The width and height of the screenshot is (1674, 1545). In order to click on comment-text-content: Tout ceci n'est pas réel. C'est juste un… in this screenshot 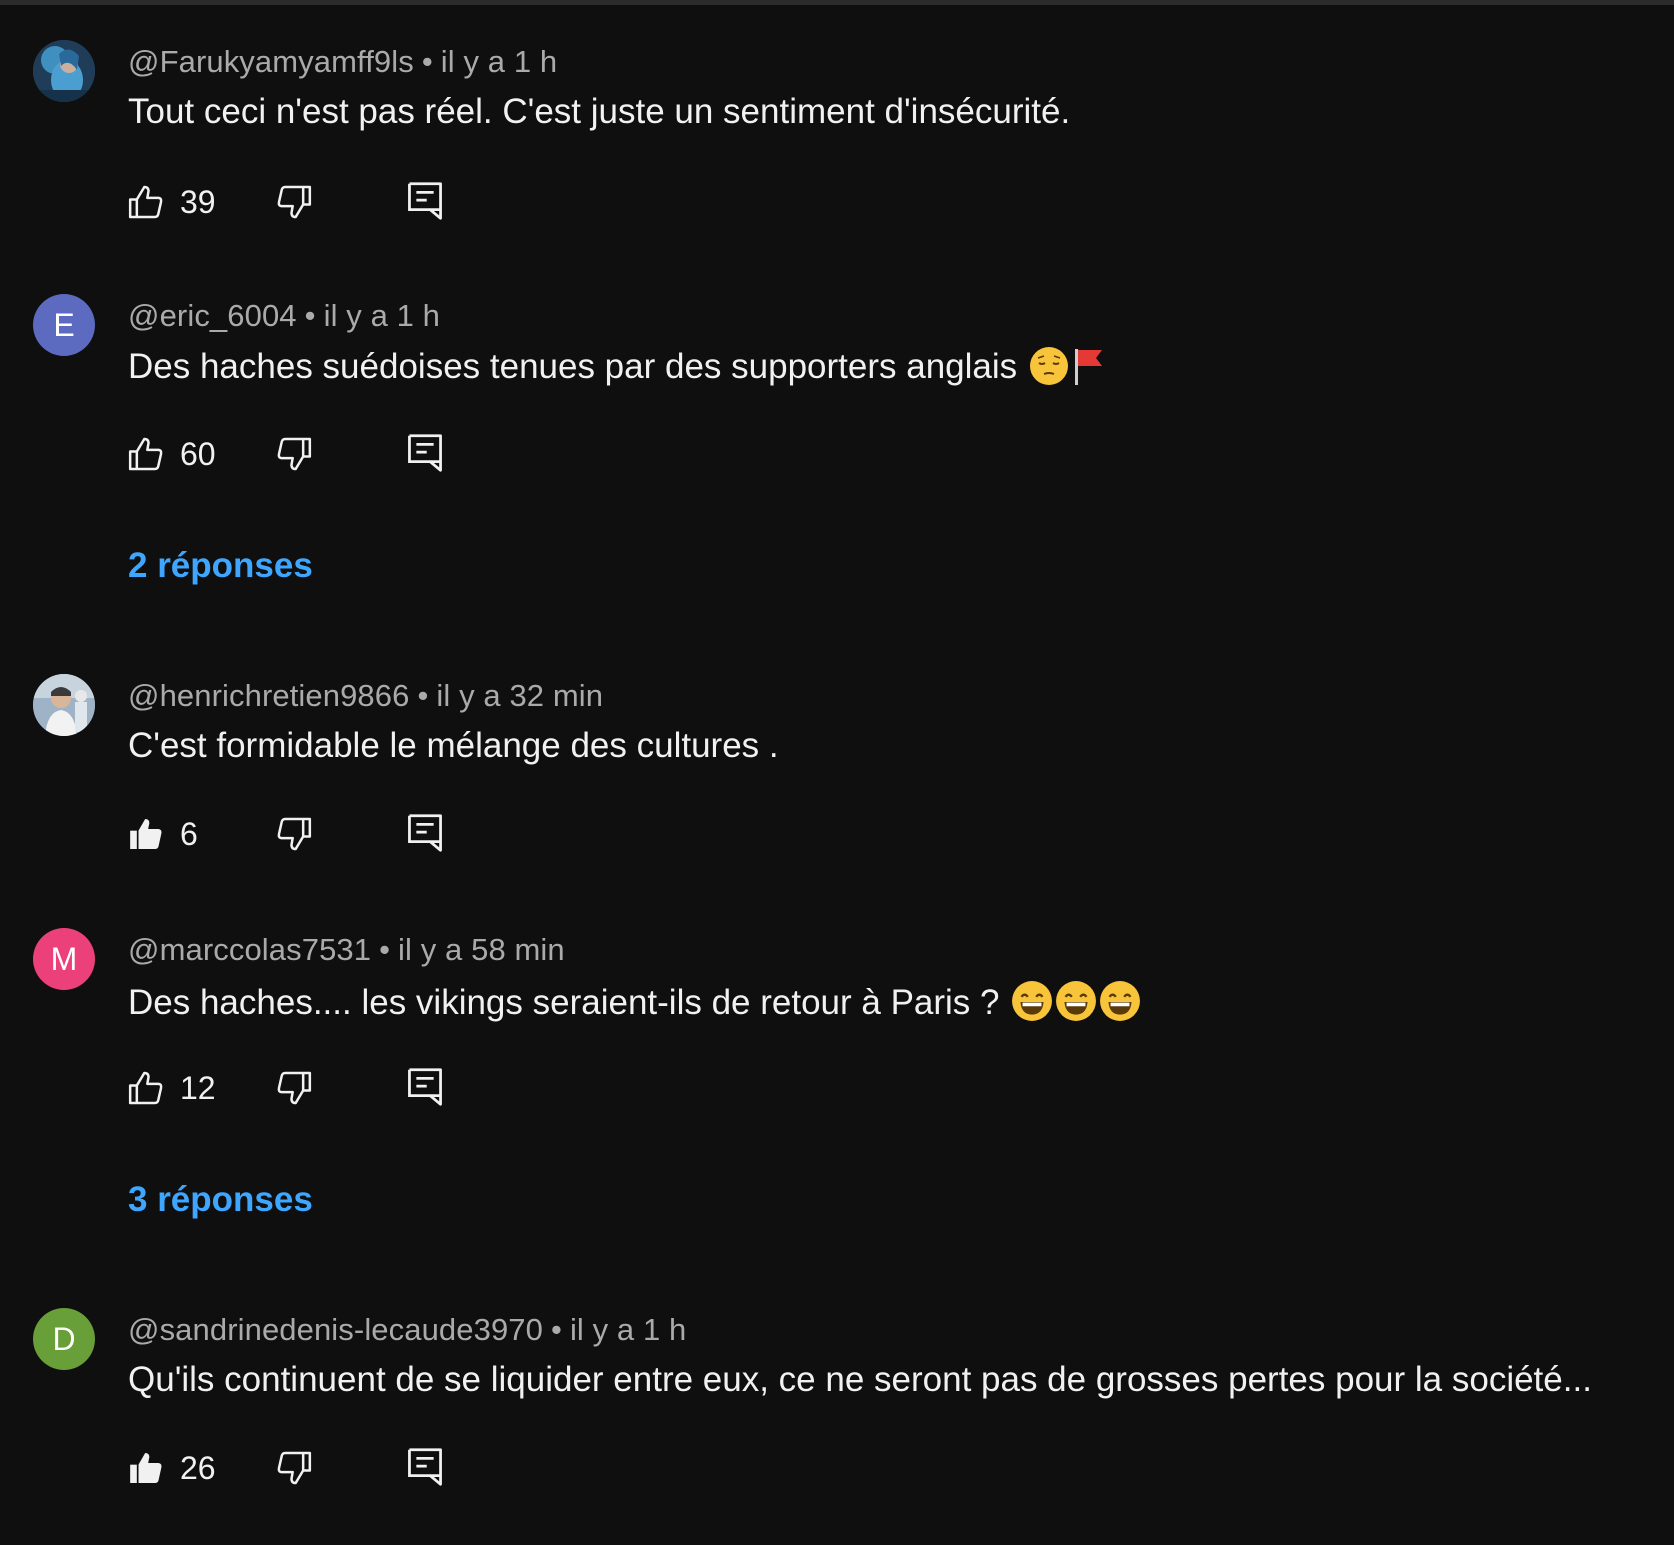, I will do `click(599, 111)`.